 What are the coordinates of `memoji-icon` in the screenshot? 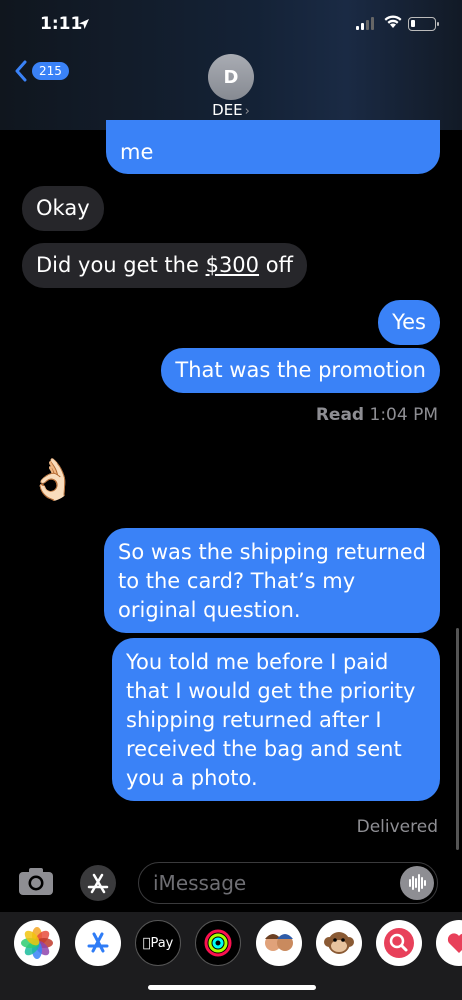 It's located at (279, 942).